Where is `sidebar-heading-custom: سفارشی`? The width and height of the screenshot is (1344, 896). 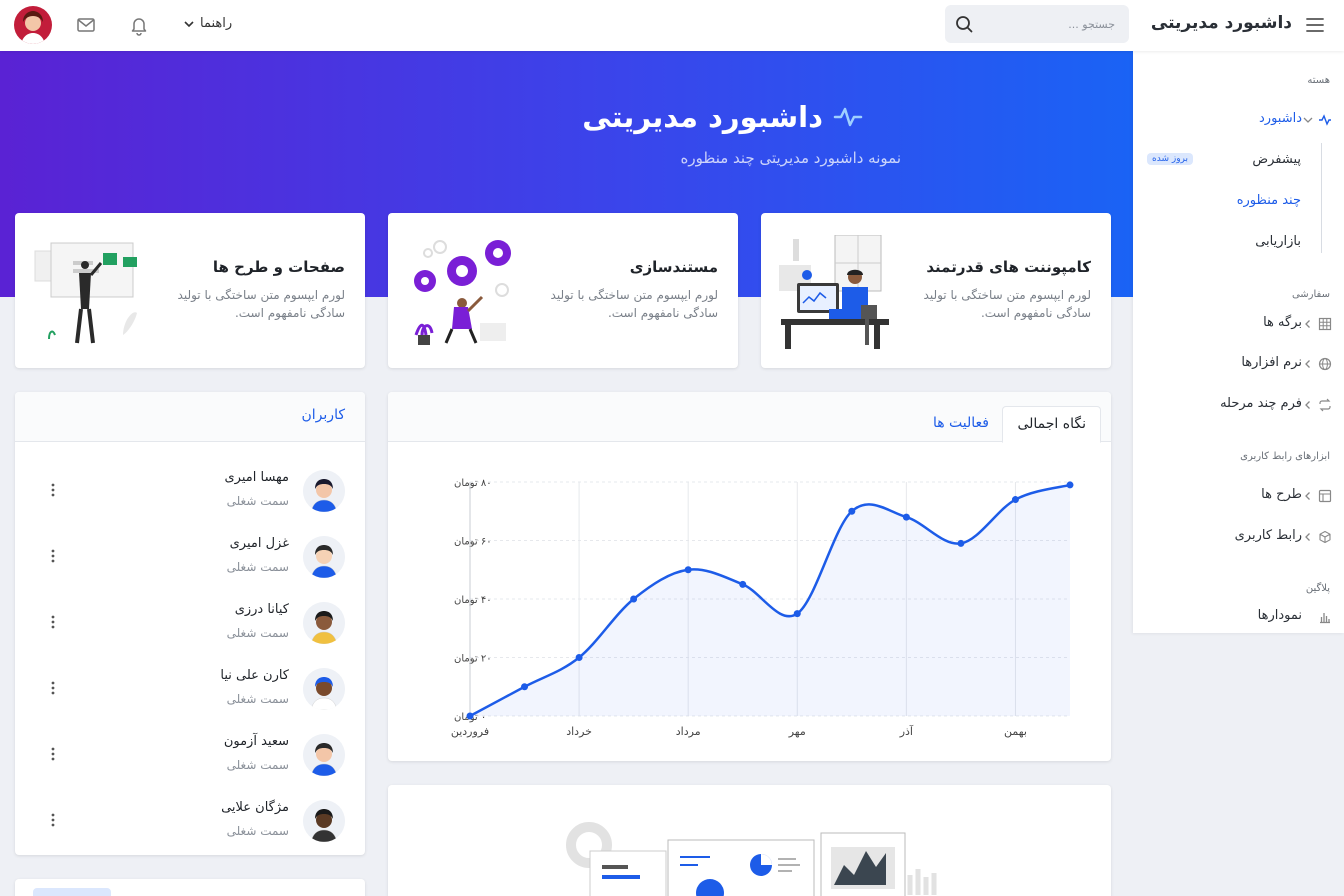 sidebar-heading-custom: سفارشی is located at coordinates (1310, 294).